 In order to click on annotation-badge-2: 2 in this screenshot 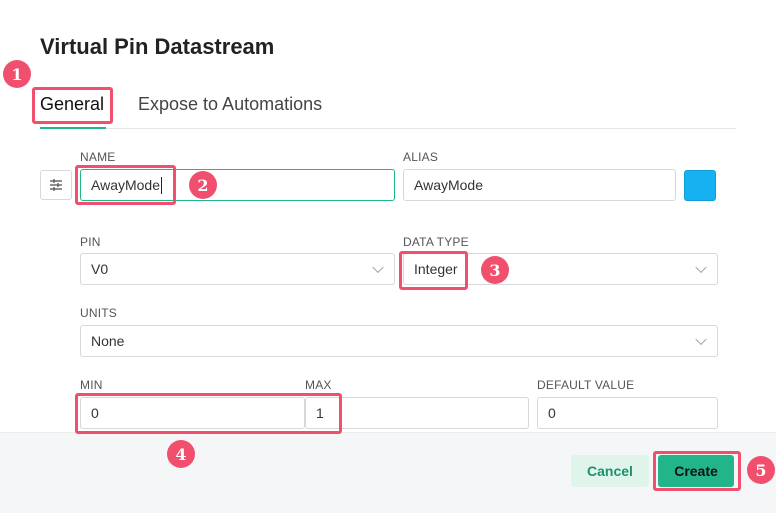, I will do `click(203, 185)`.